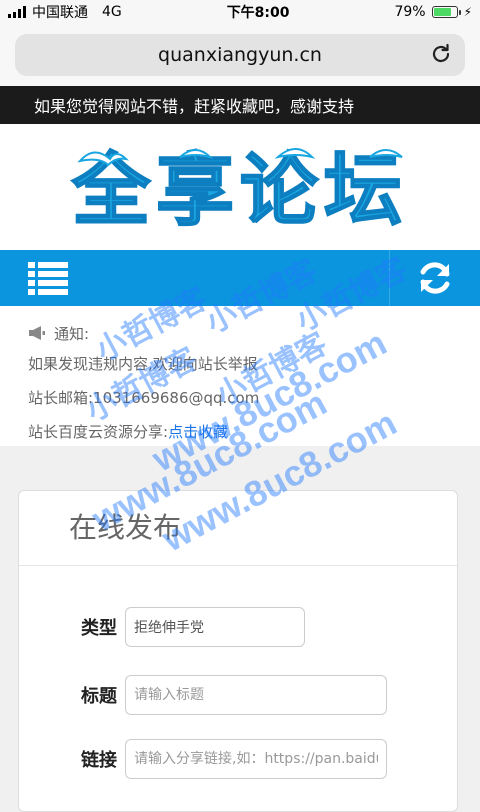  I want to click on site-logo: 全享论坛, so click(240, 187).